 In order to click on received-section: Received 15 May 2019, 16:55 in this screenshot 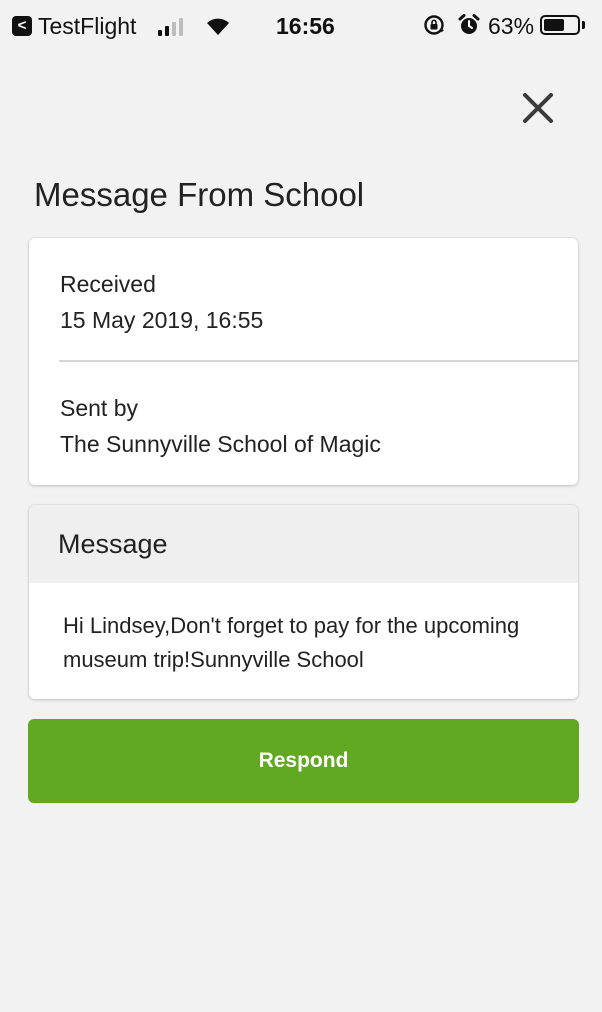, I will do `click(161, 302)`.